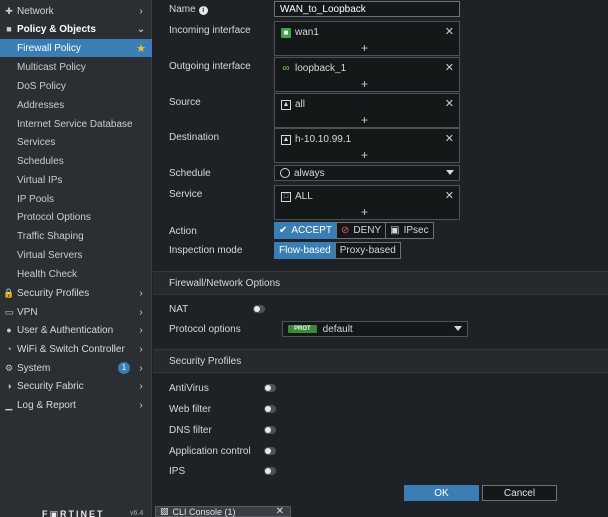 Image resolution: width=608 pixels, height=517 pixels. What do you see at coordinates (137, 513) in the screenshot?
I see `firmware-version: v6.4` at bounding box center [137, 513].